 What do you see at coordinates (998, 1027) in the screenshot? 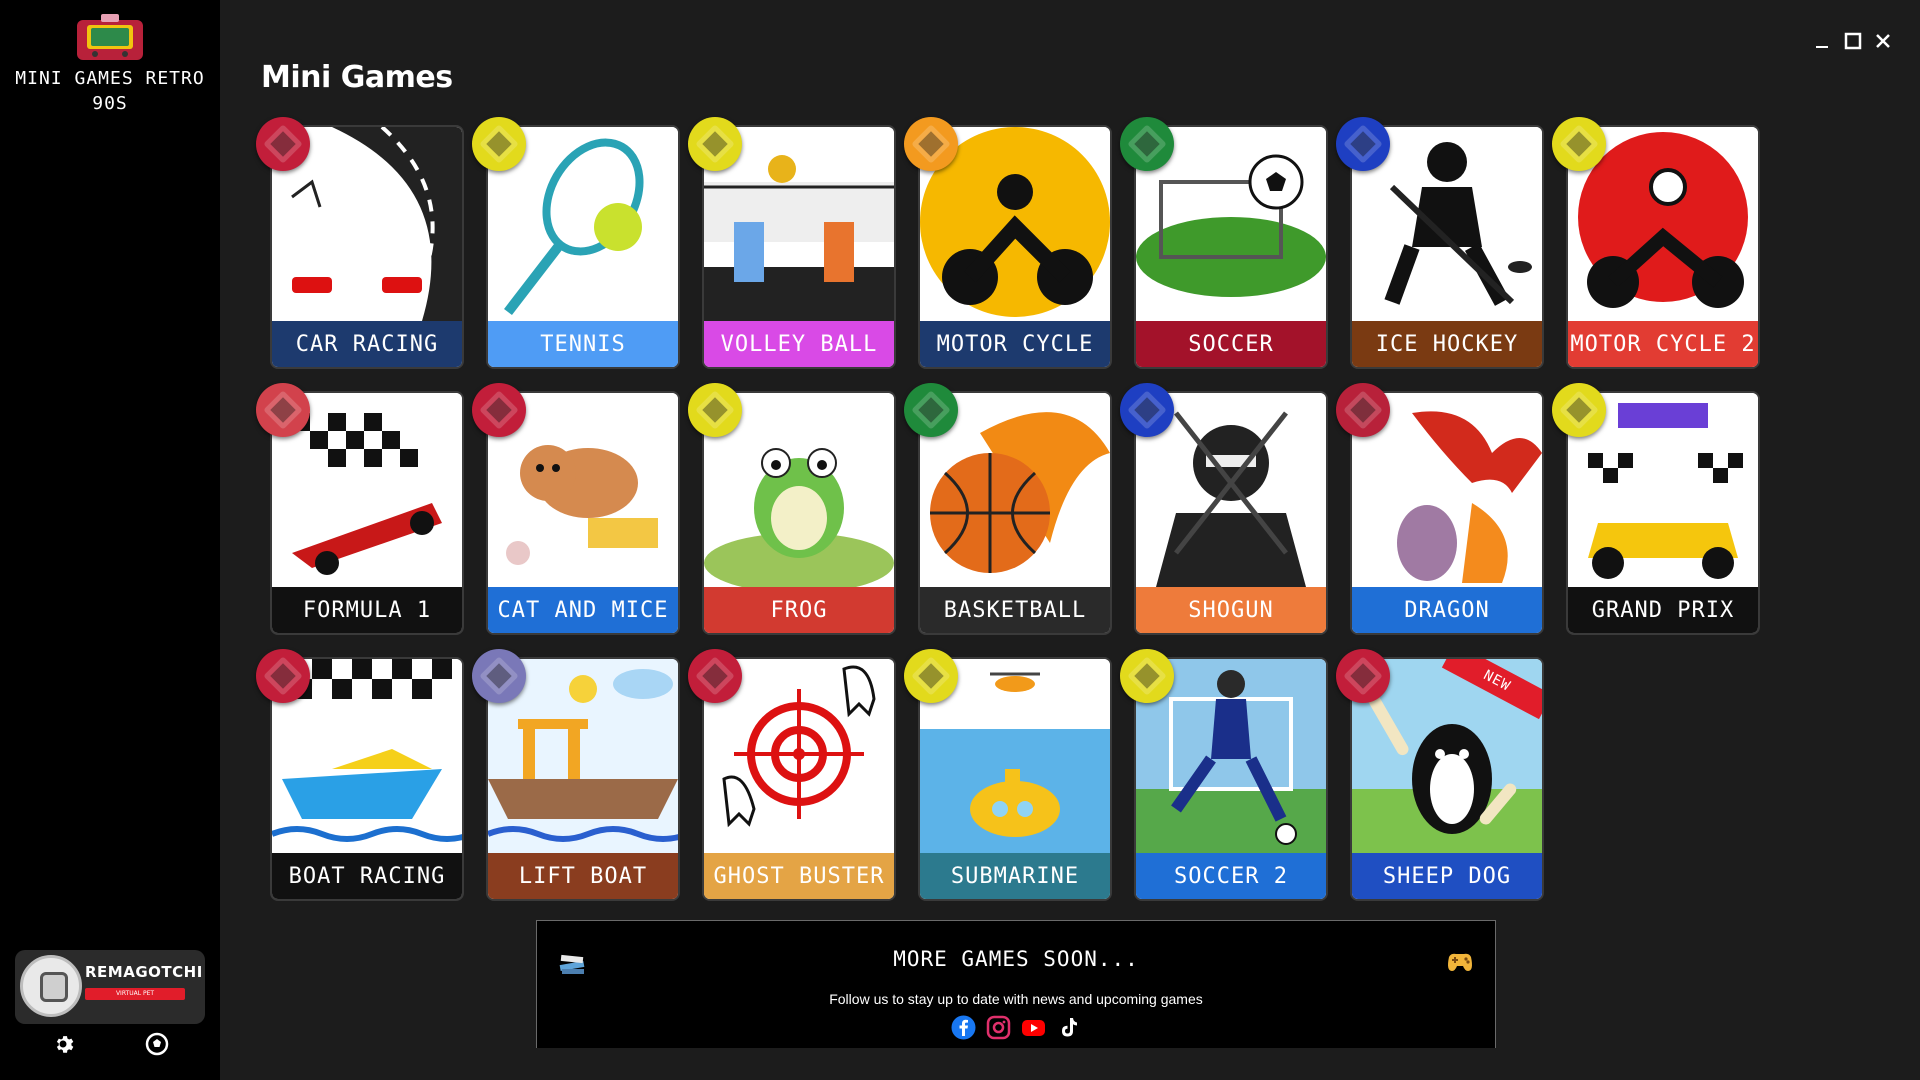
I see `instagram-icon` at bounding box center [998, 1027].